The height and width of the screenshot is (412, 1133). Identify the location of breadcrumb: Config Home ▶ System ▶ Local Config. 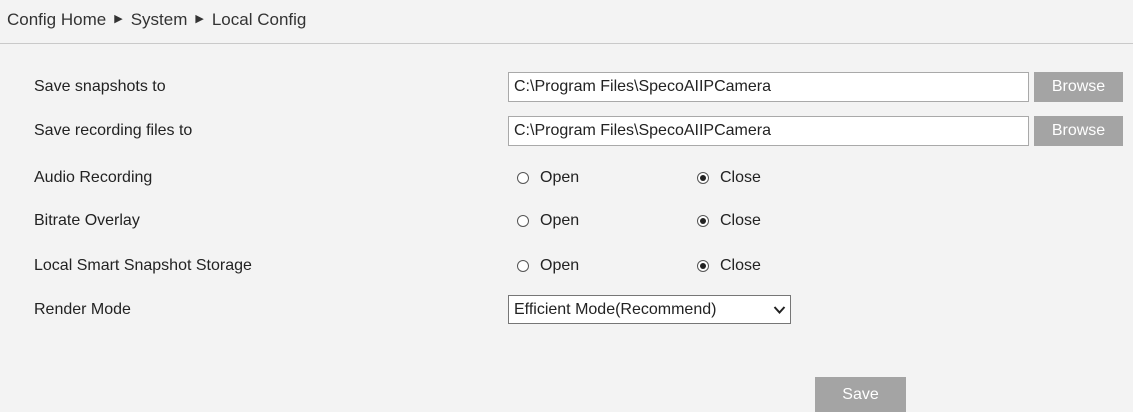
(566, 22).